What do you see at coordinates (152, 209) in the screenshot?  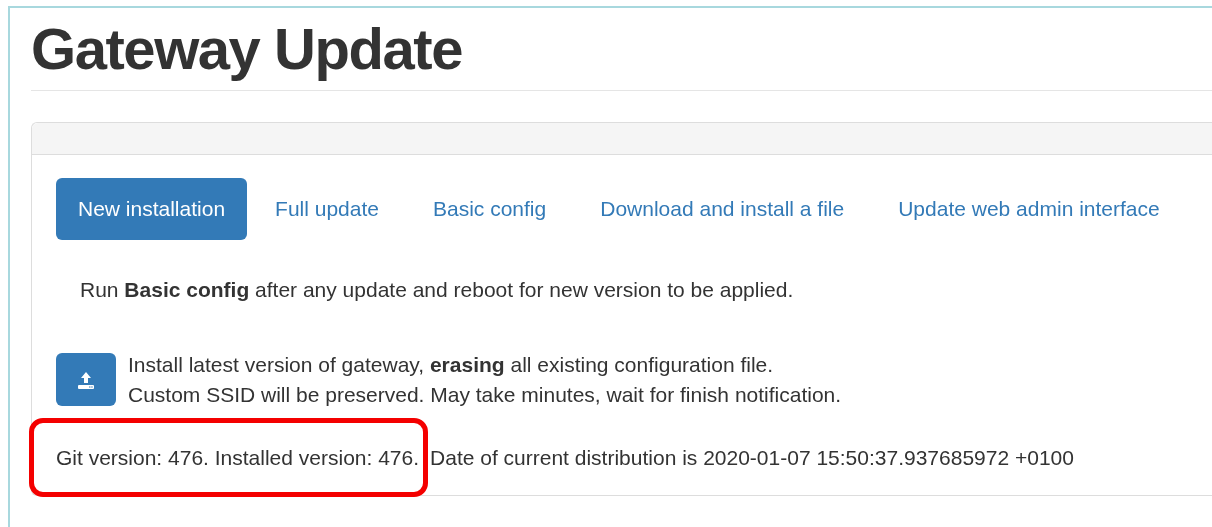 I see `tab: New installation` at bounding box center [152, 209].